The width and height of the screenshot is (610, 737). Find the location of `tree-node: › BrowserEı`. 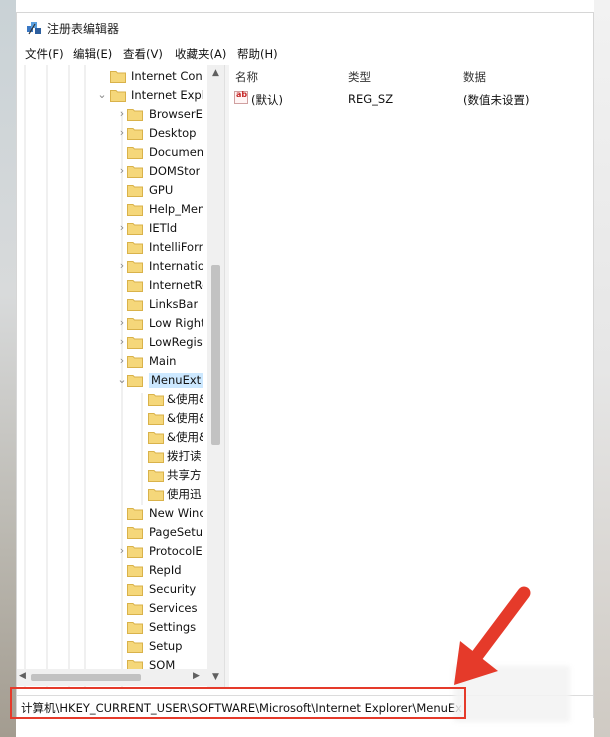

tree-node: › BrowserEı is located at coordinates (117, 114).